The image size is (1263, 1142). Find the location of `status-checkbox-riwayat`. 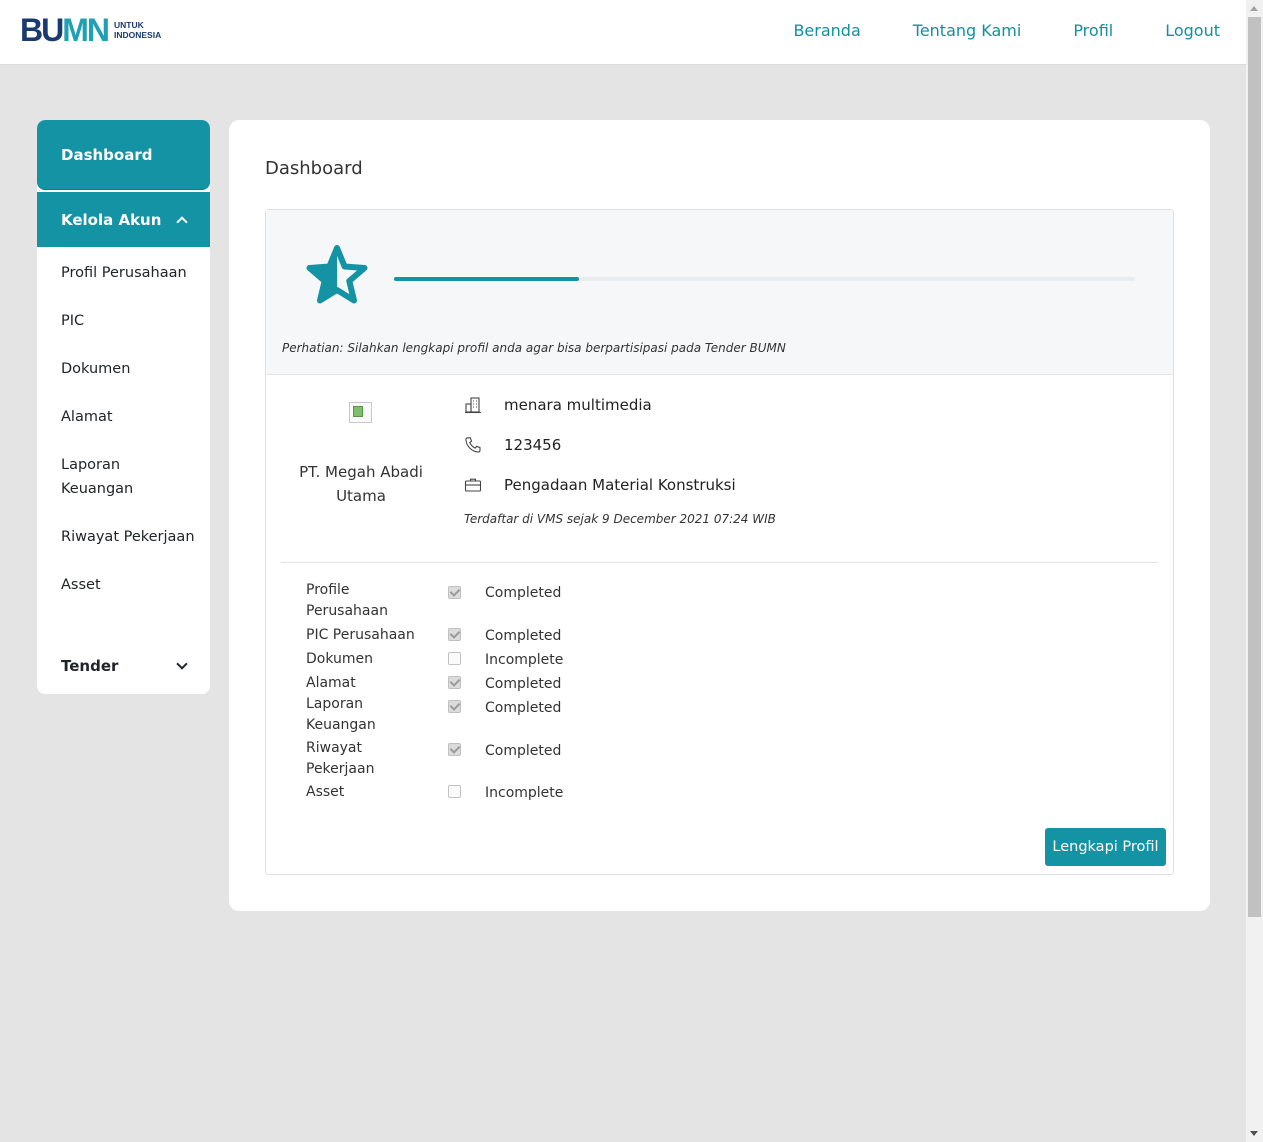

status-checkbox-riwayat is located at coordinates (454, 749).